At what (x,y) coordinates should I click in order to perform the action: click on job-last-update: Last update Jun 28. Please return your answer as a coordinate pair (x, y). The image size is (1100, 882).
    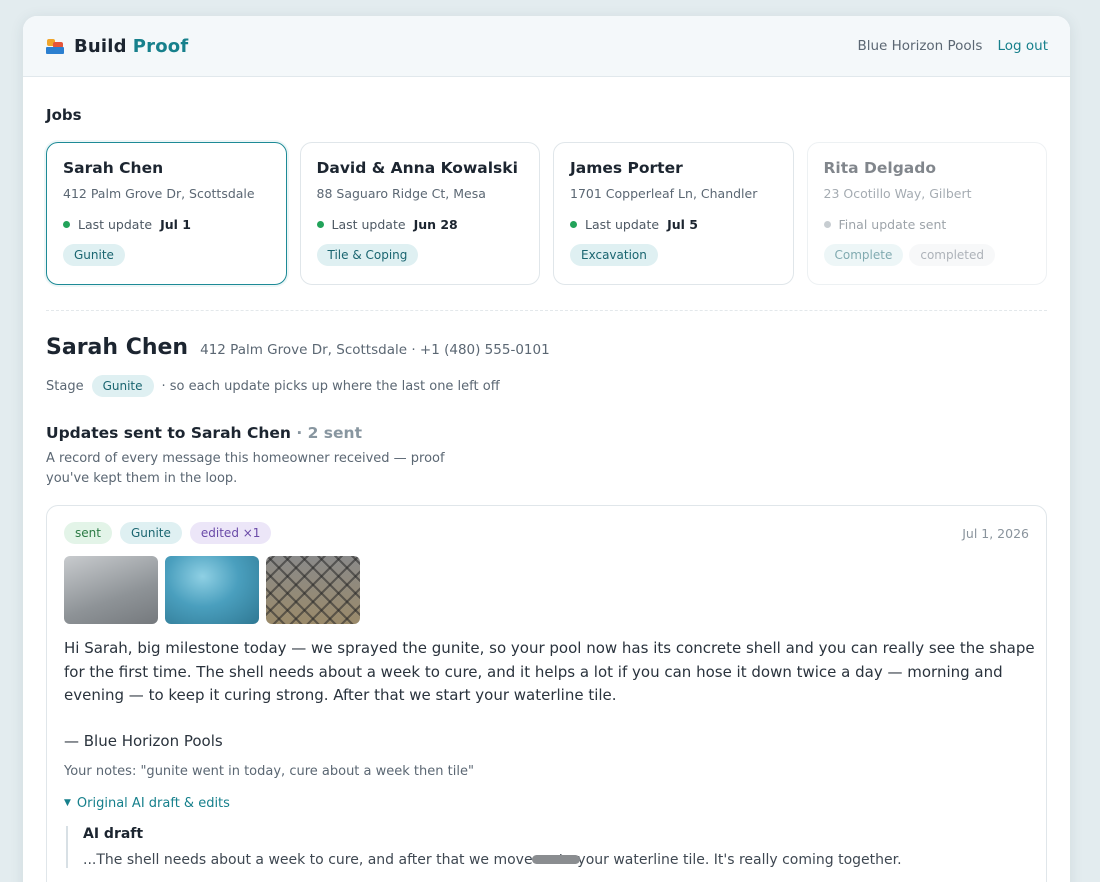
    Looking at the image, I should click on (420, 224).